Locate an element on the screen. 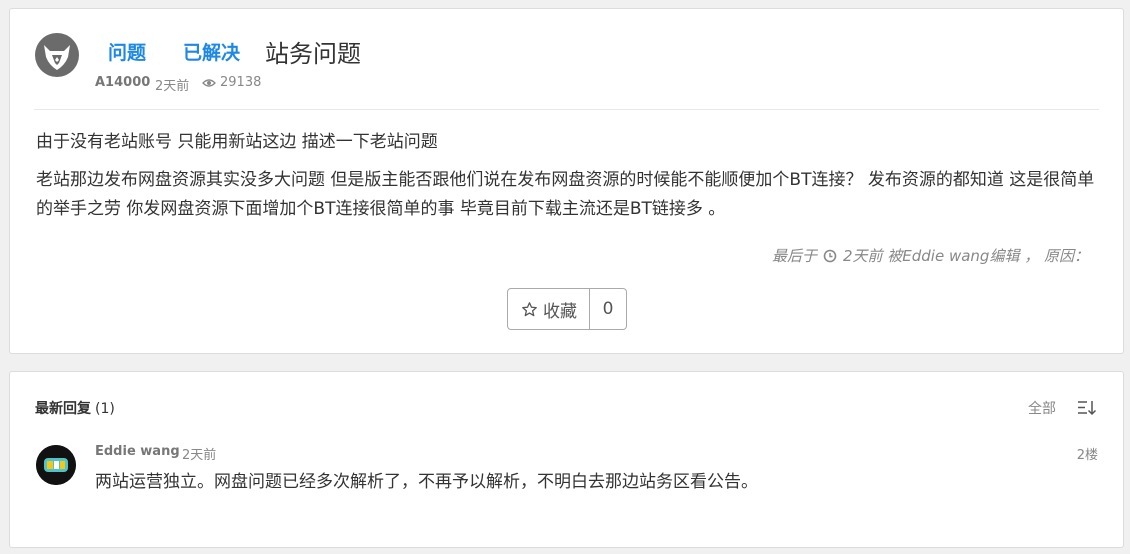  filter-all-link: 全部 is located at coordinates (1042, 408).